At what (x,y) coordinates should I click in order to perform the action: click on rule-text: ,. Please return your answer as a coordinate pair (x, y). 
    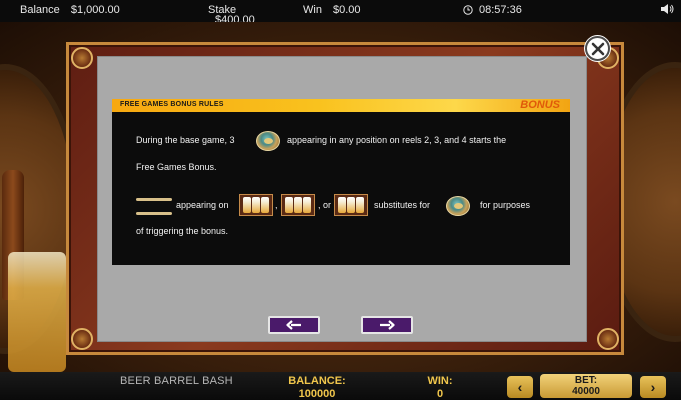
    Looking at the image, I should click on (276, 205).